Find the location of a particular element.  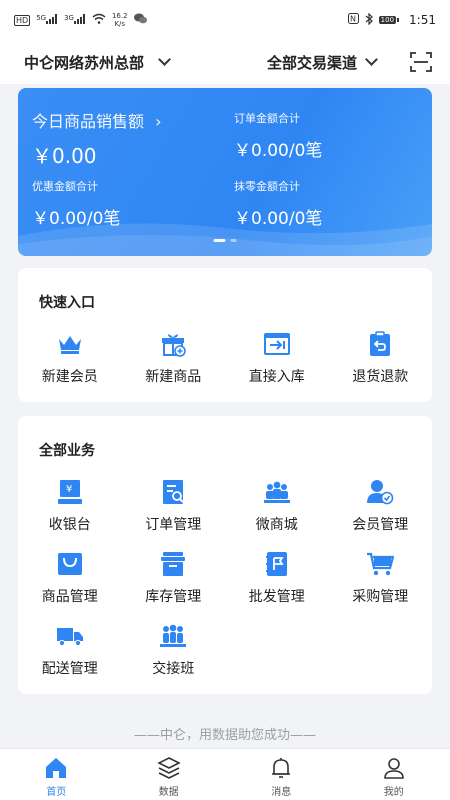

business-wholesale-management: 批发管理 is located at coordinates (277, 578).